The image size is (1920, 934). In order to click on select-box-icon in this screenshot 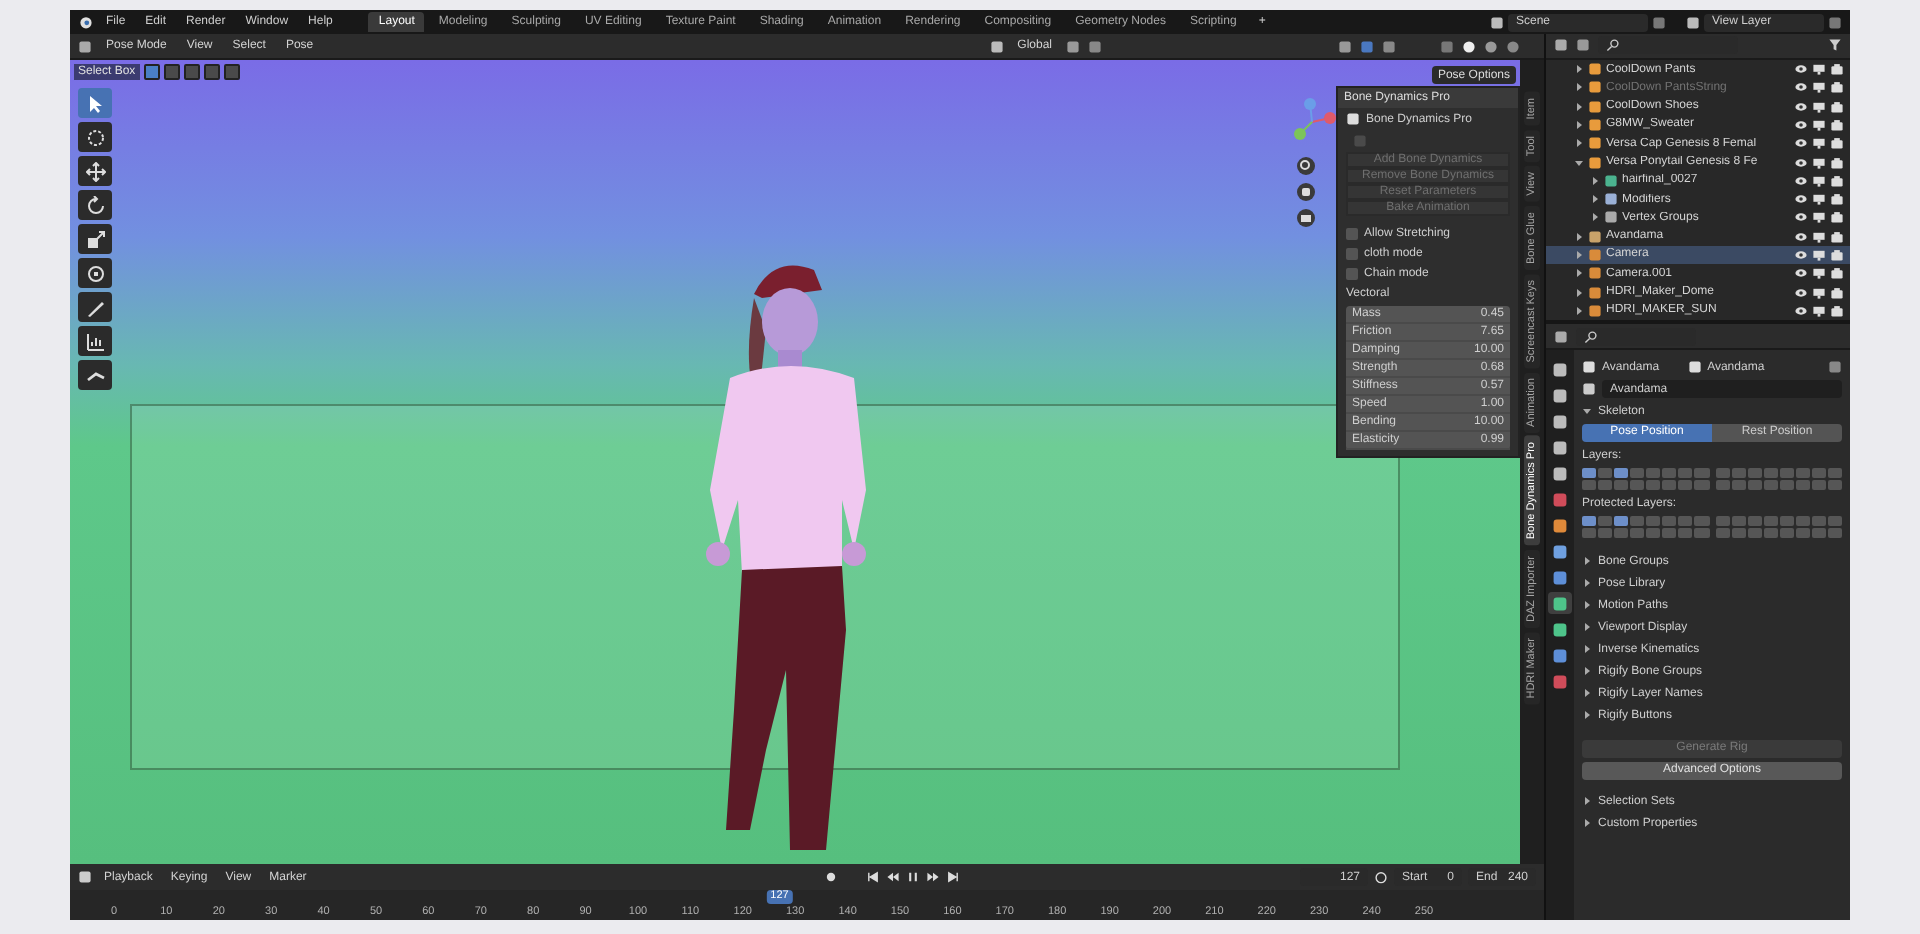, I will do `click(95, 103)`.